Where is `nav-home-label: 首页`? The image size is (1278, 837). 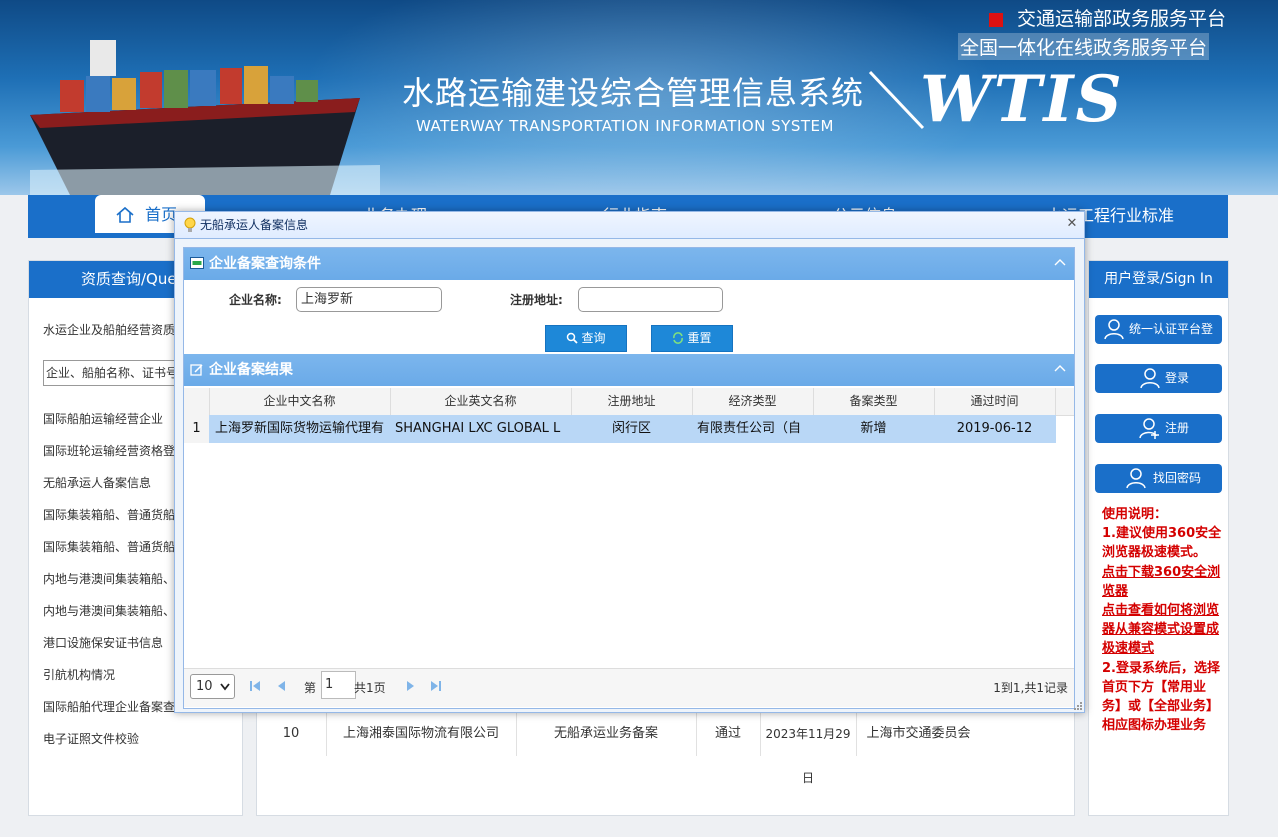 nav-home-label: 首页 is located at coordinates (161, 214).